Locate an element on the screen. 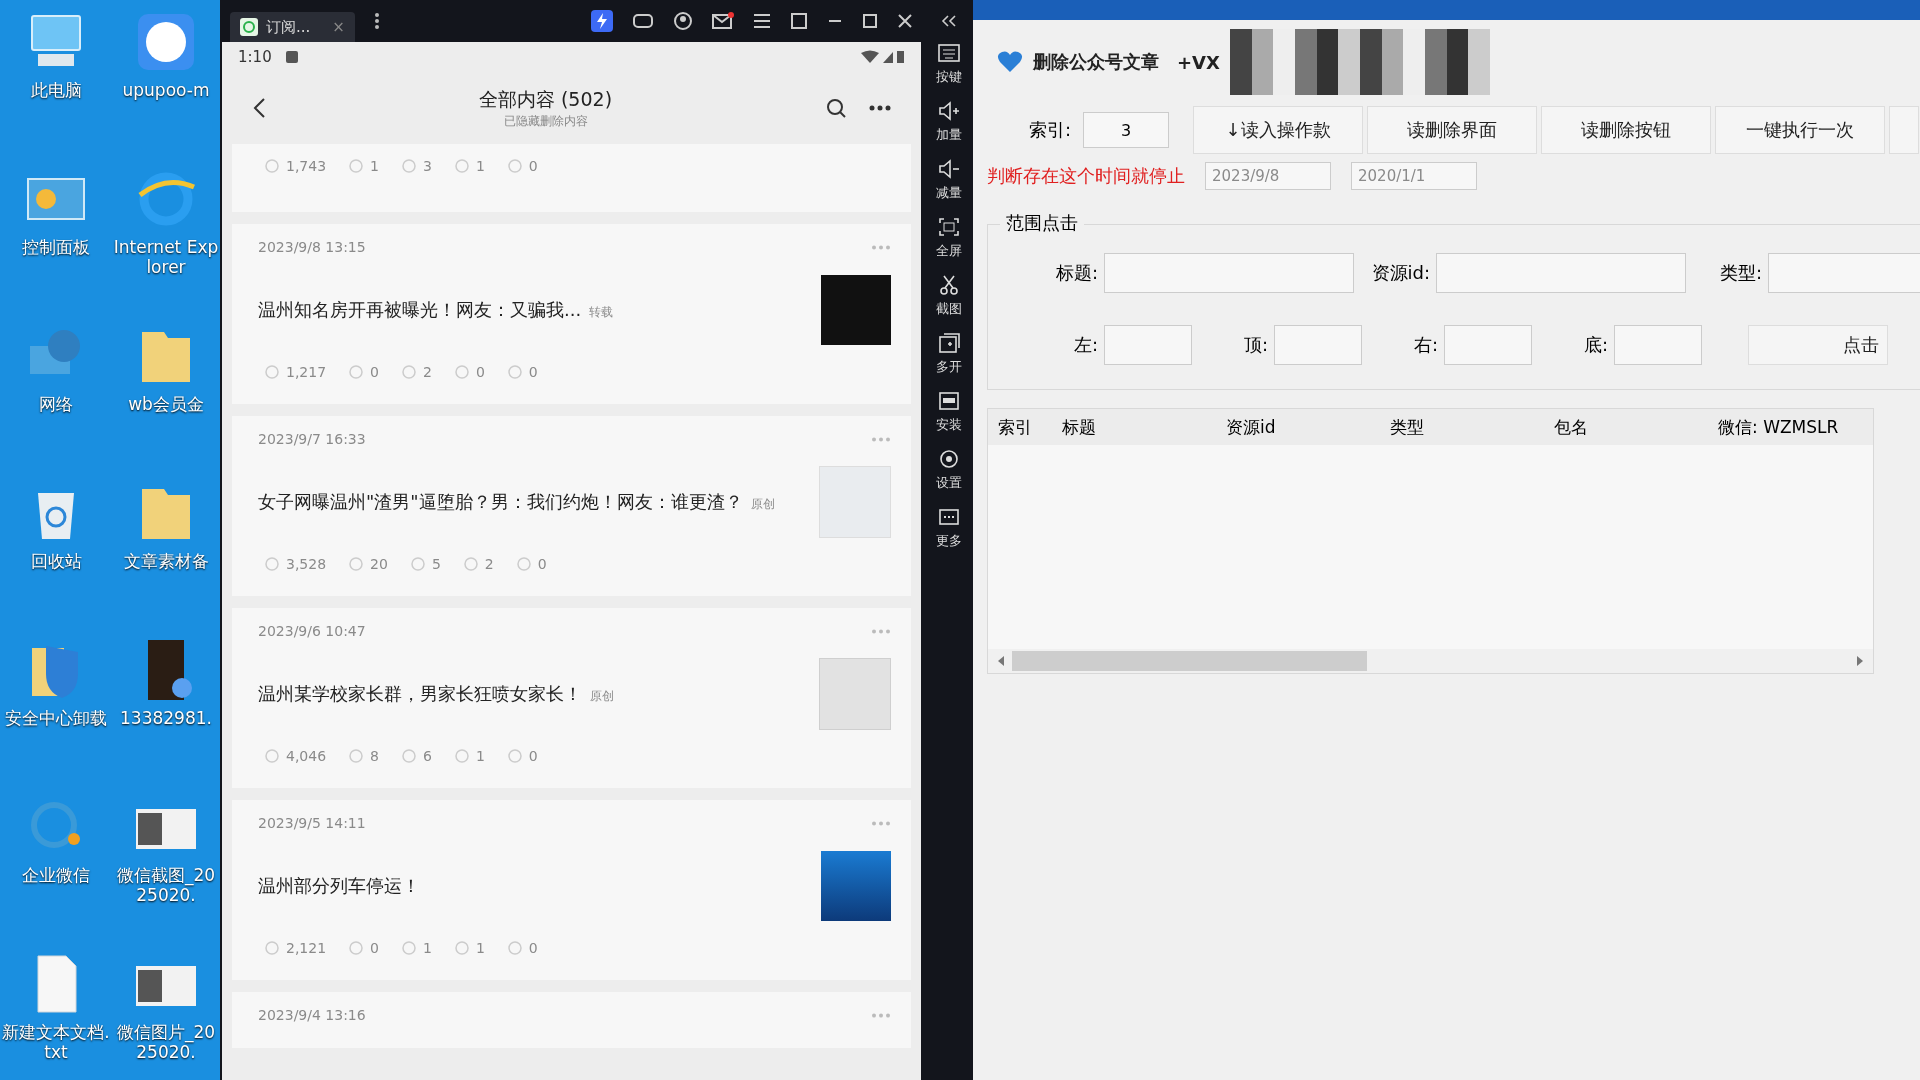 This screenshot has height=1080, width=1920. stat-count: 6 is located at coordinates (427, 756).